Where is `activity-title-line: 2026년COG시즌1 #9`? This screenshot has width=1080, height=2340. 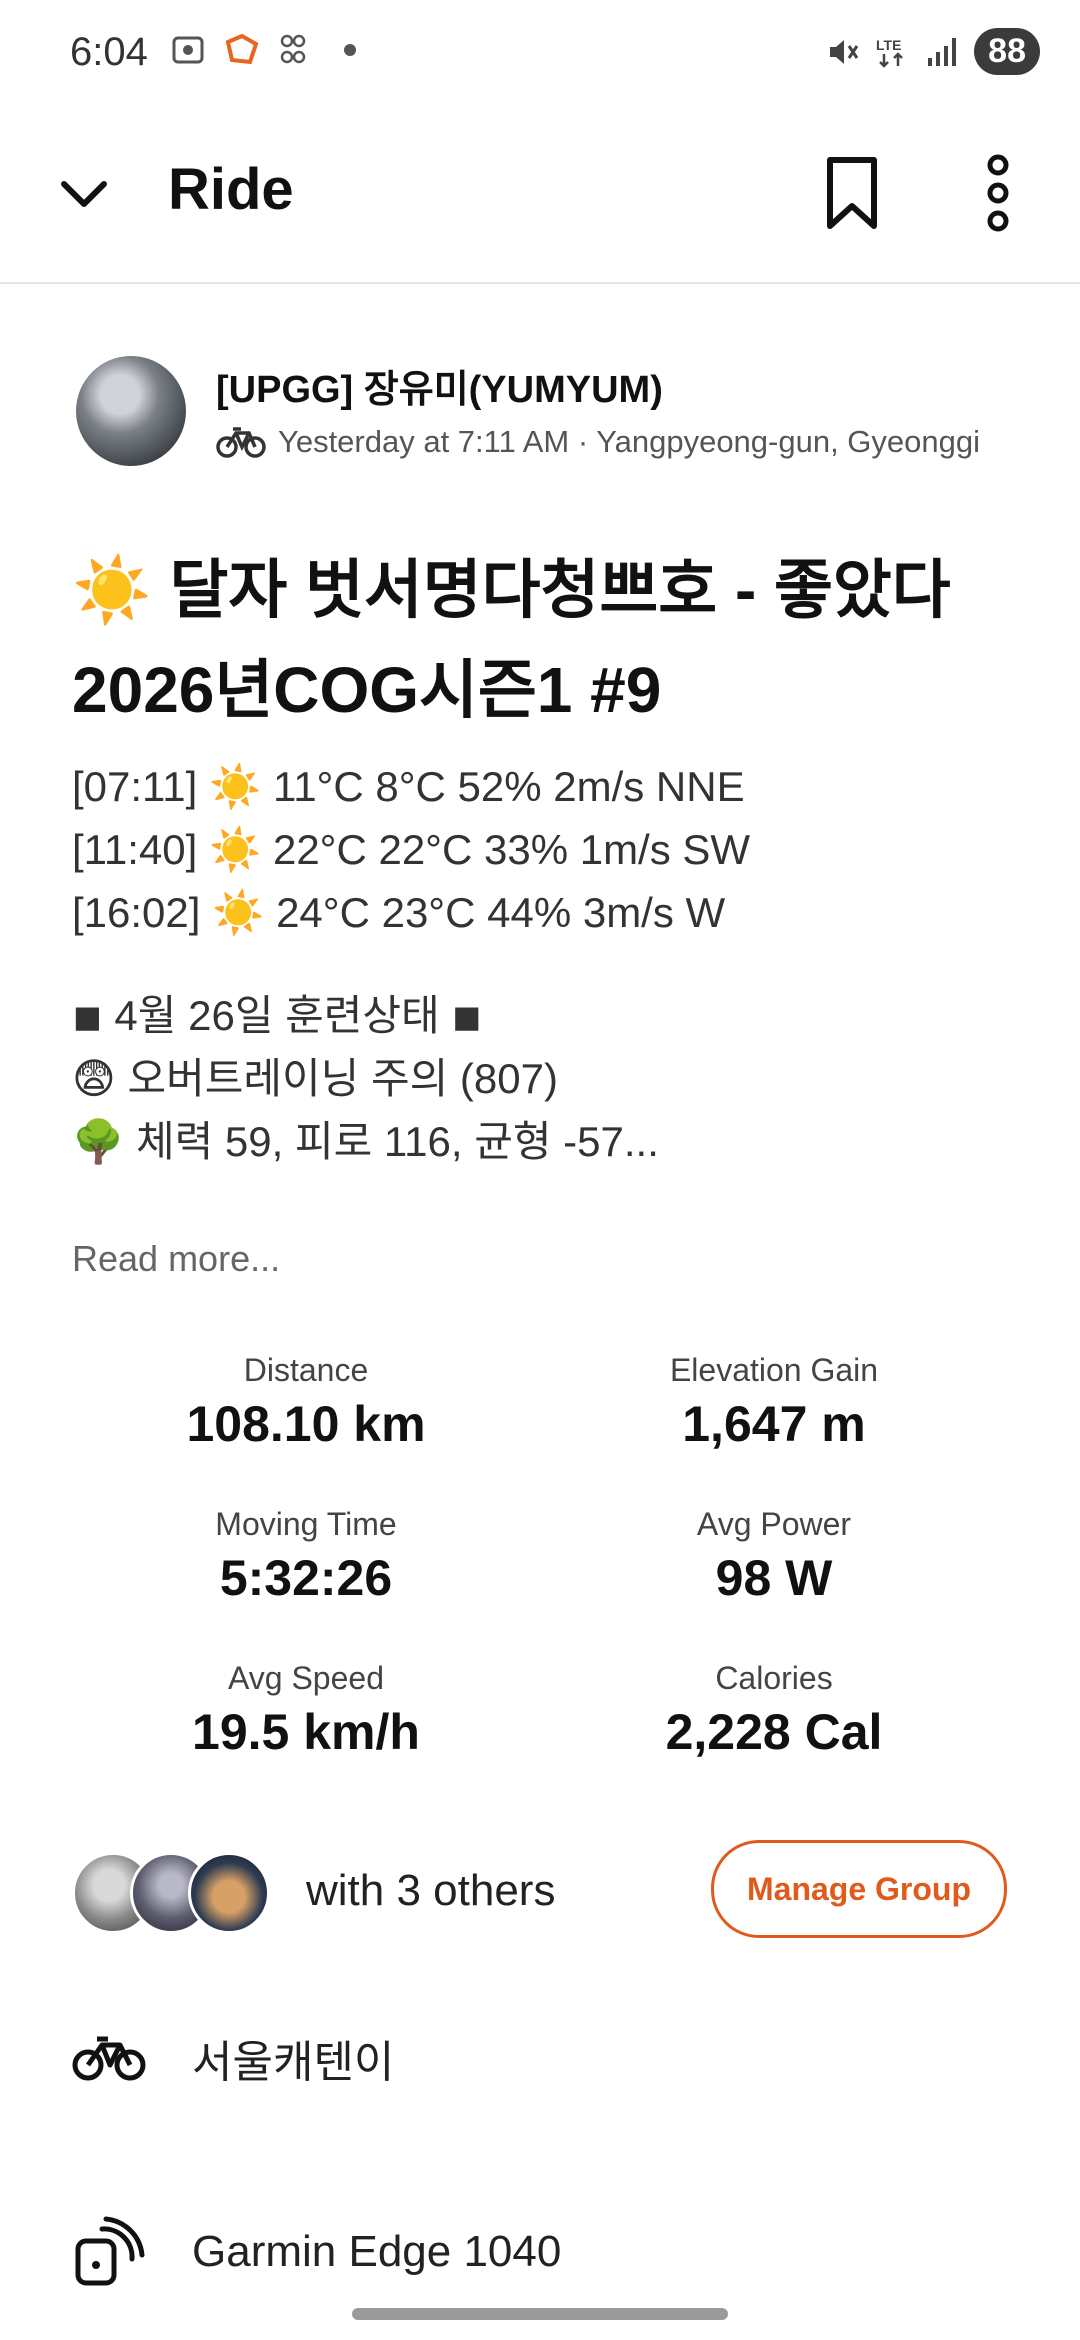 activity-title-line: 2026년COG시즌1 #9 is located at coordinates (367, 690).